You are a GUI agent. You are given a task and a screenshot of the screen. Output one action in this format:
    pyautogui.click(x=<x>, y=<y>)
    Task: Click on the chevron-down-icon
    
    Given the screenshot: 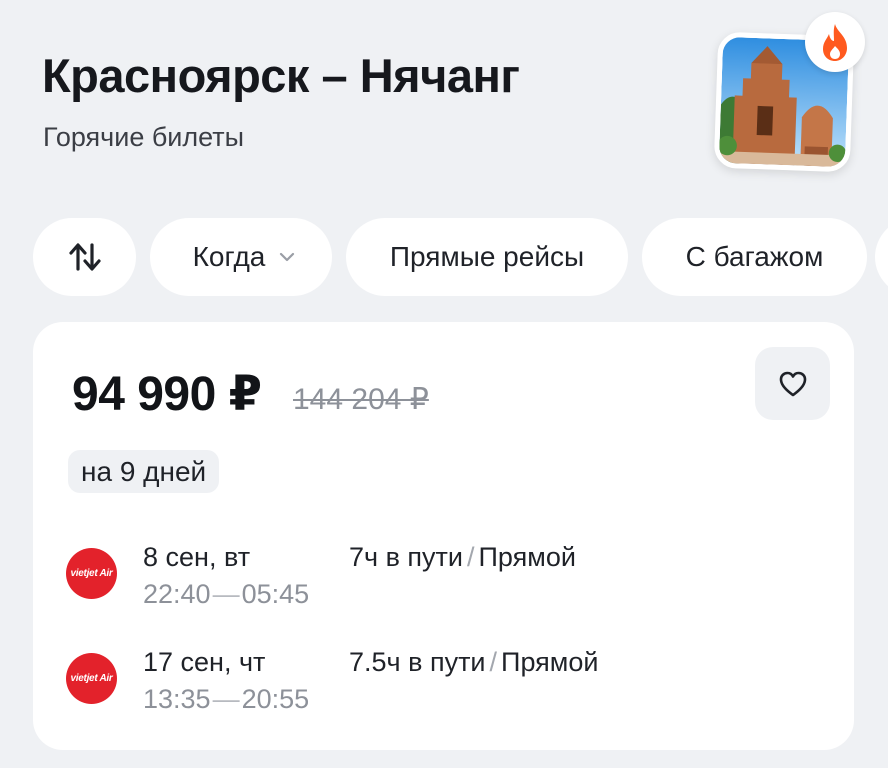 What is the action you would take?
    pyautogui.click(x=287, y=257)
    